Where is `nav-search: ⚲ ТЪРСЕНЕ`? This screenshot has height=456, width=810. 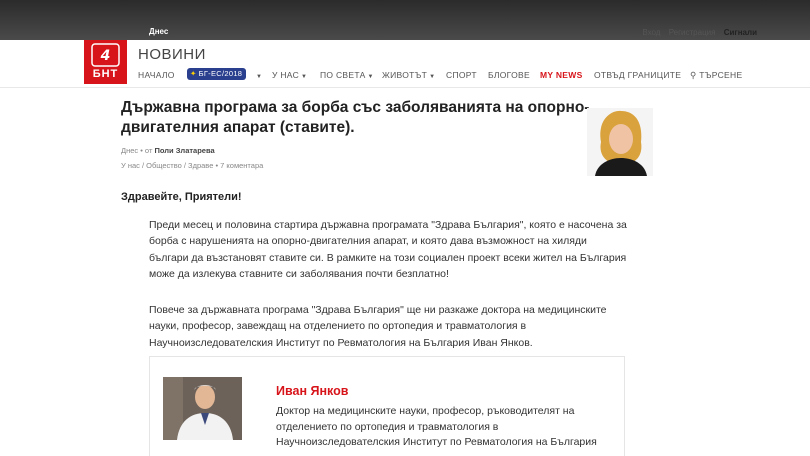
nav-search: ⚲ ТЪРСЕНЕ is located at coordinates (716, 75).